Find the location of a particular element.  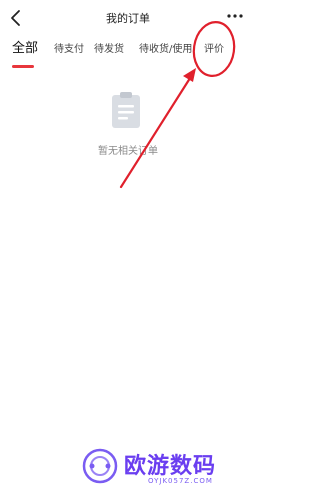

page-title: 我的订单 is located at coordinates (128, 18).